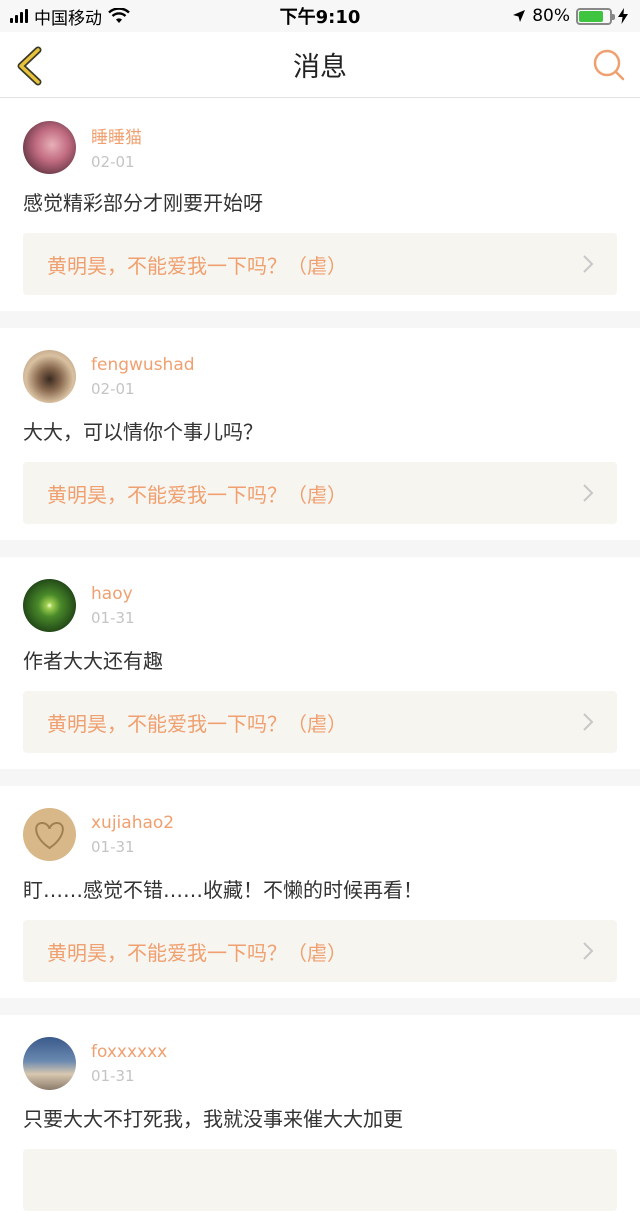  I want to click on status-bar: 中国移动 下午9:10 80%, so click(320, 16).